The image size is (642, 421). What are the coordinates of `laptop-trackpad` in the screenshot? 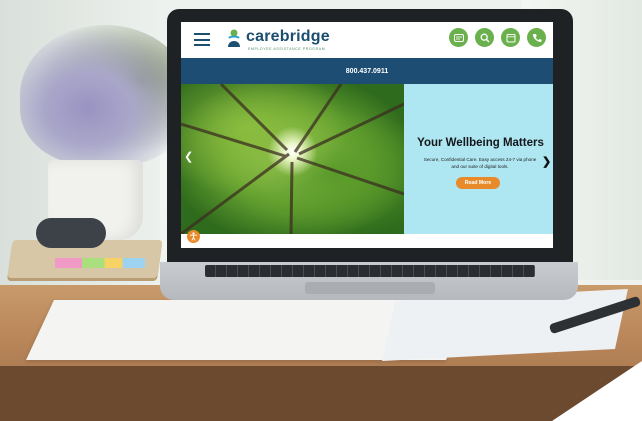 It's located at (370, 288).